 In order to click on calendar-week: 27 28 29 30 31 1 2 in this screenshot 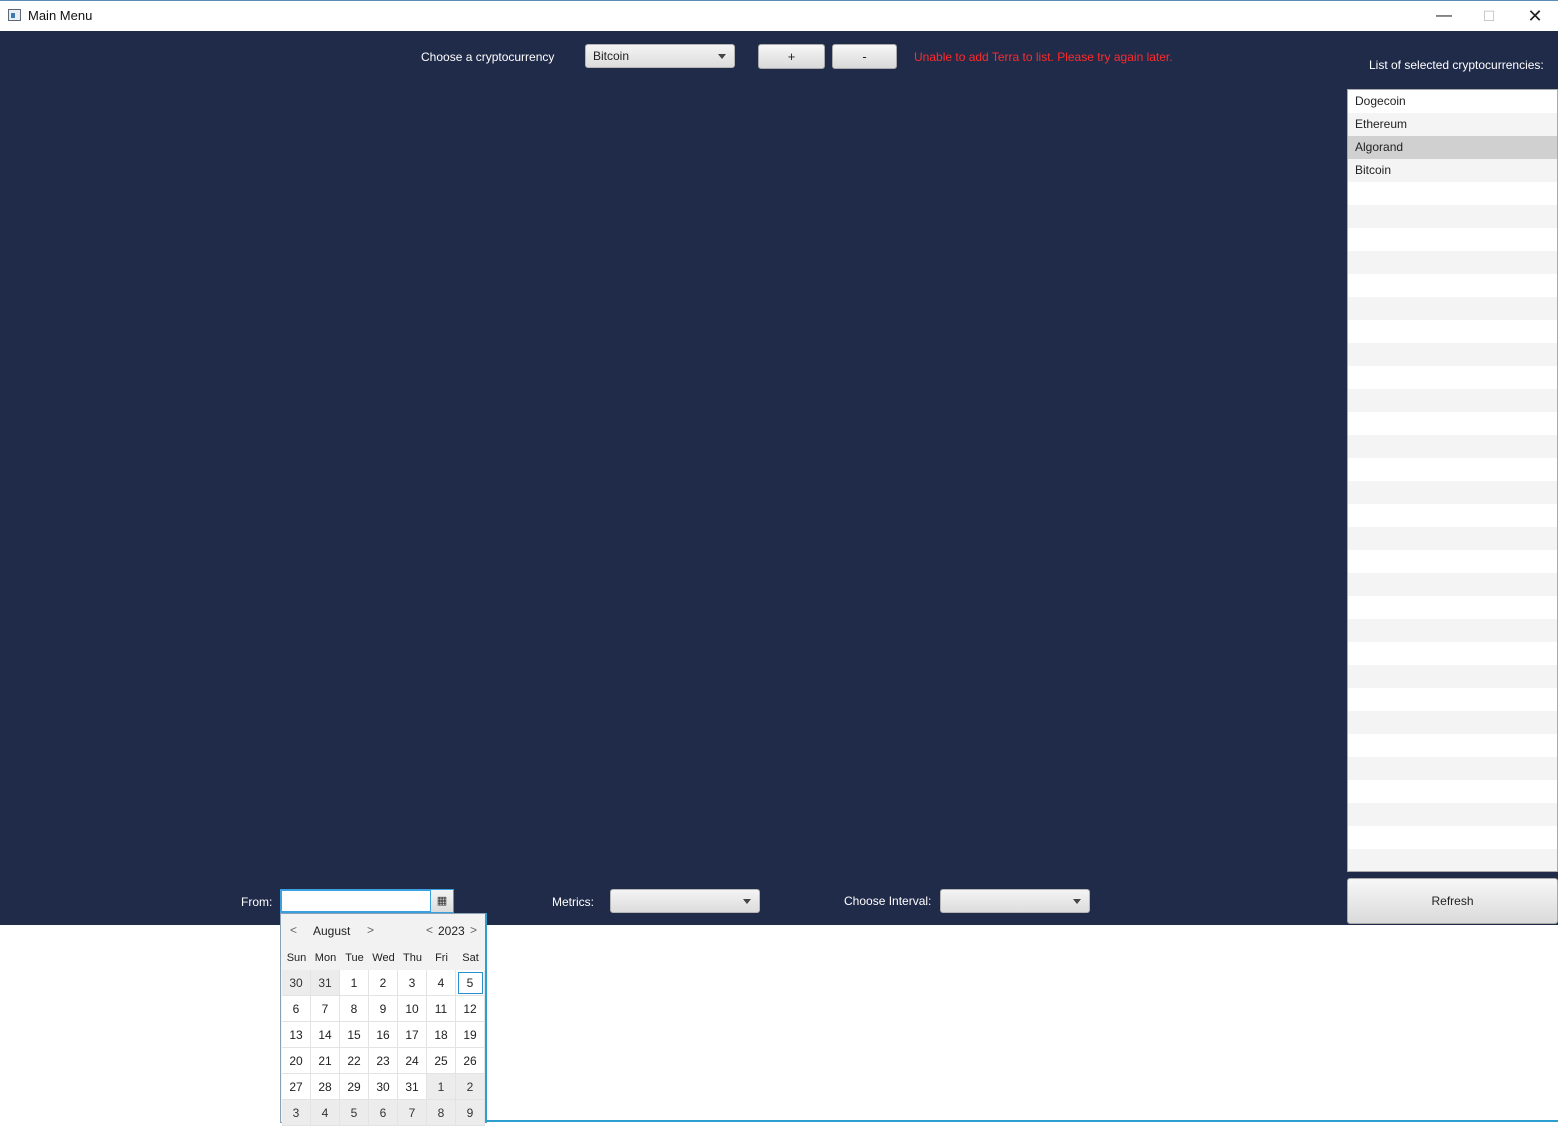, I will do `click(383, 1087)`.